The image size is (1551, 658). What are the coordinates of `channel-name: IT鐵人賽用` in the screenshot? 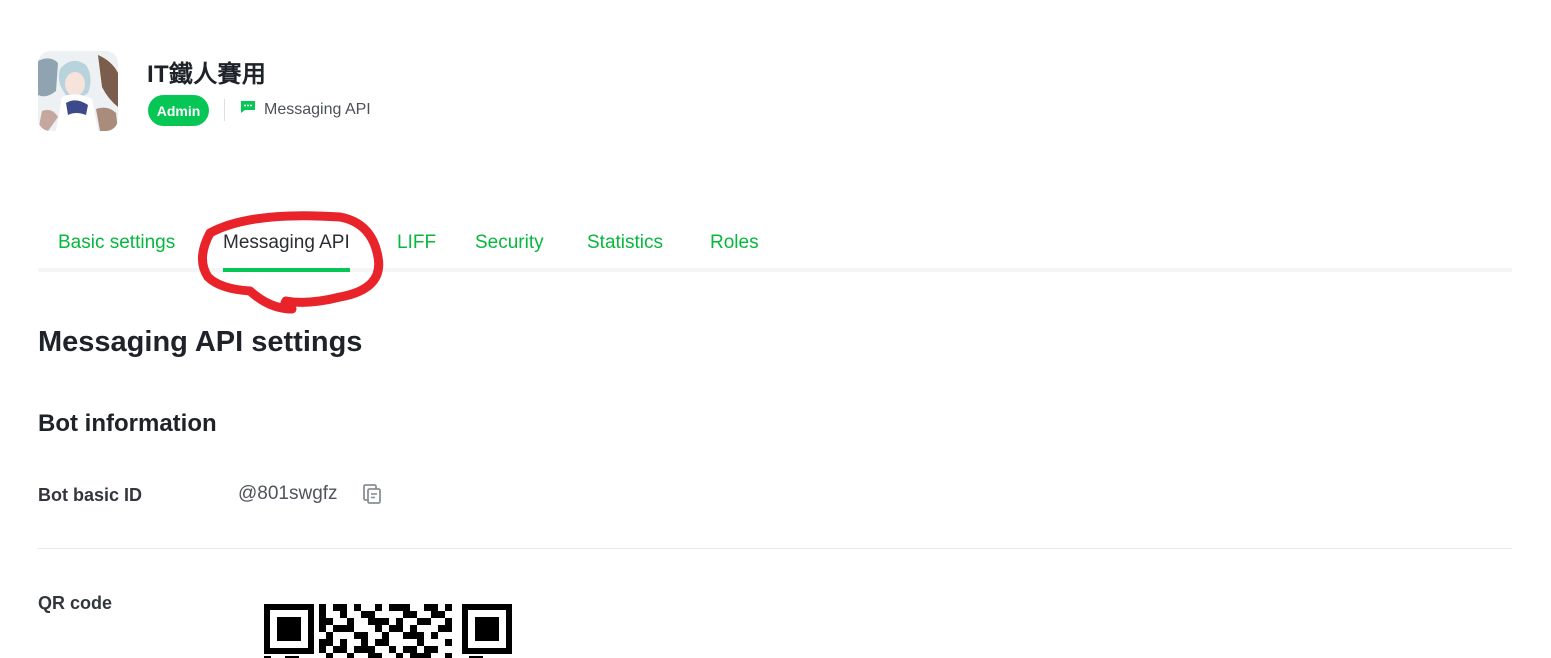 It's located at (207, 74).